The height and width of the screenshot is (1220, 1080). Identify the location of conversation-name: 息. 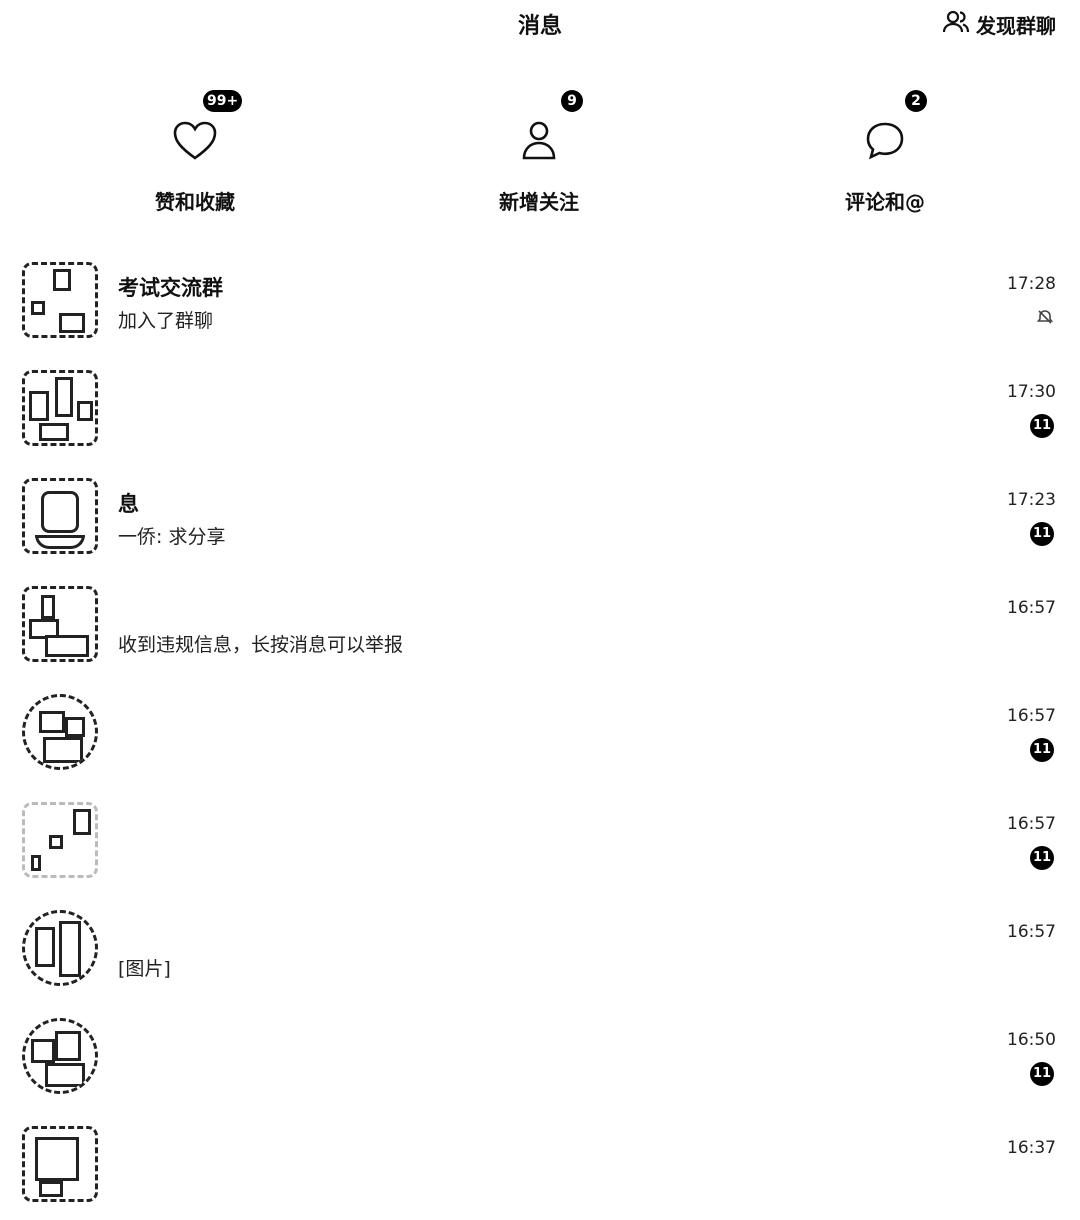
(128, 504).